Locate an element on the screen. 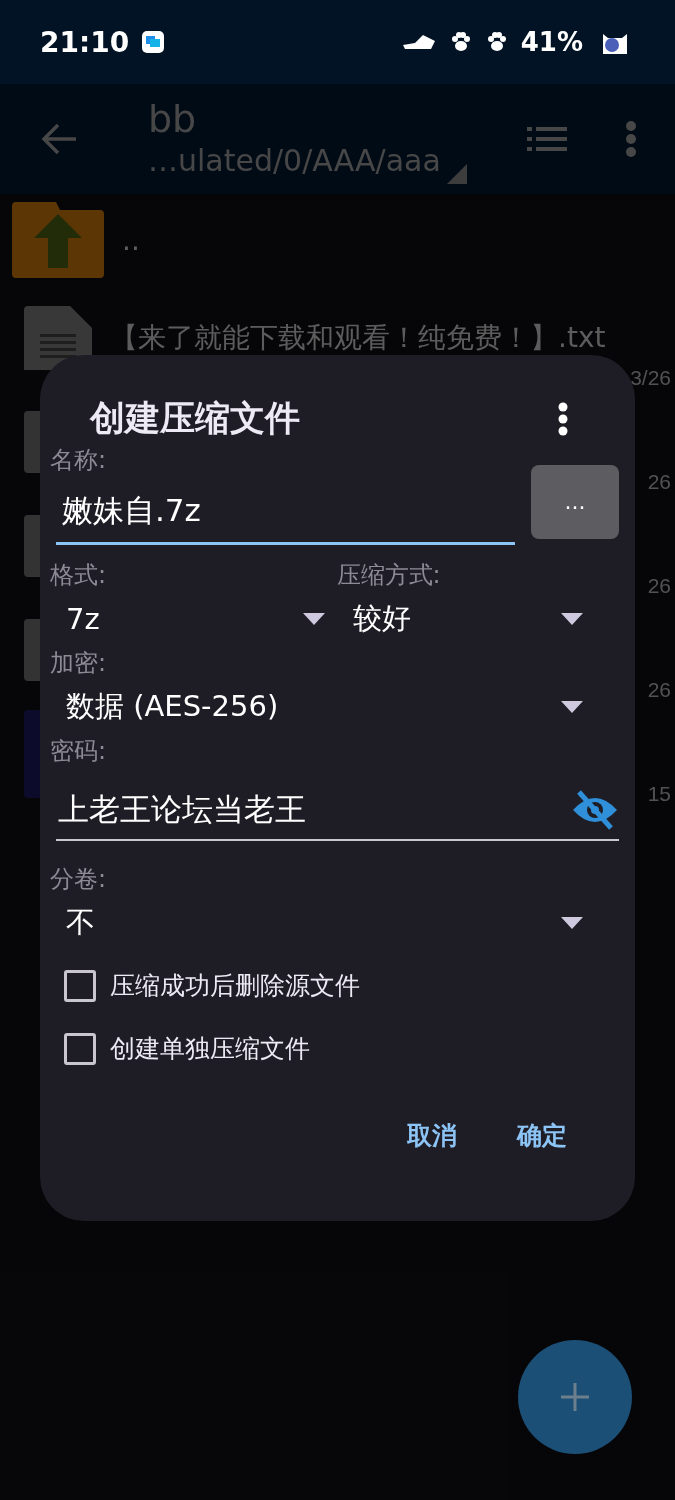 The height and width of the screenshot is (1500, 675). dropdown-corner-icon is located at coordinates (456, 174).